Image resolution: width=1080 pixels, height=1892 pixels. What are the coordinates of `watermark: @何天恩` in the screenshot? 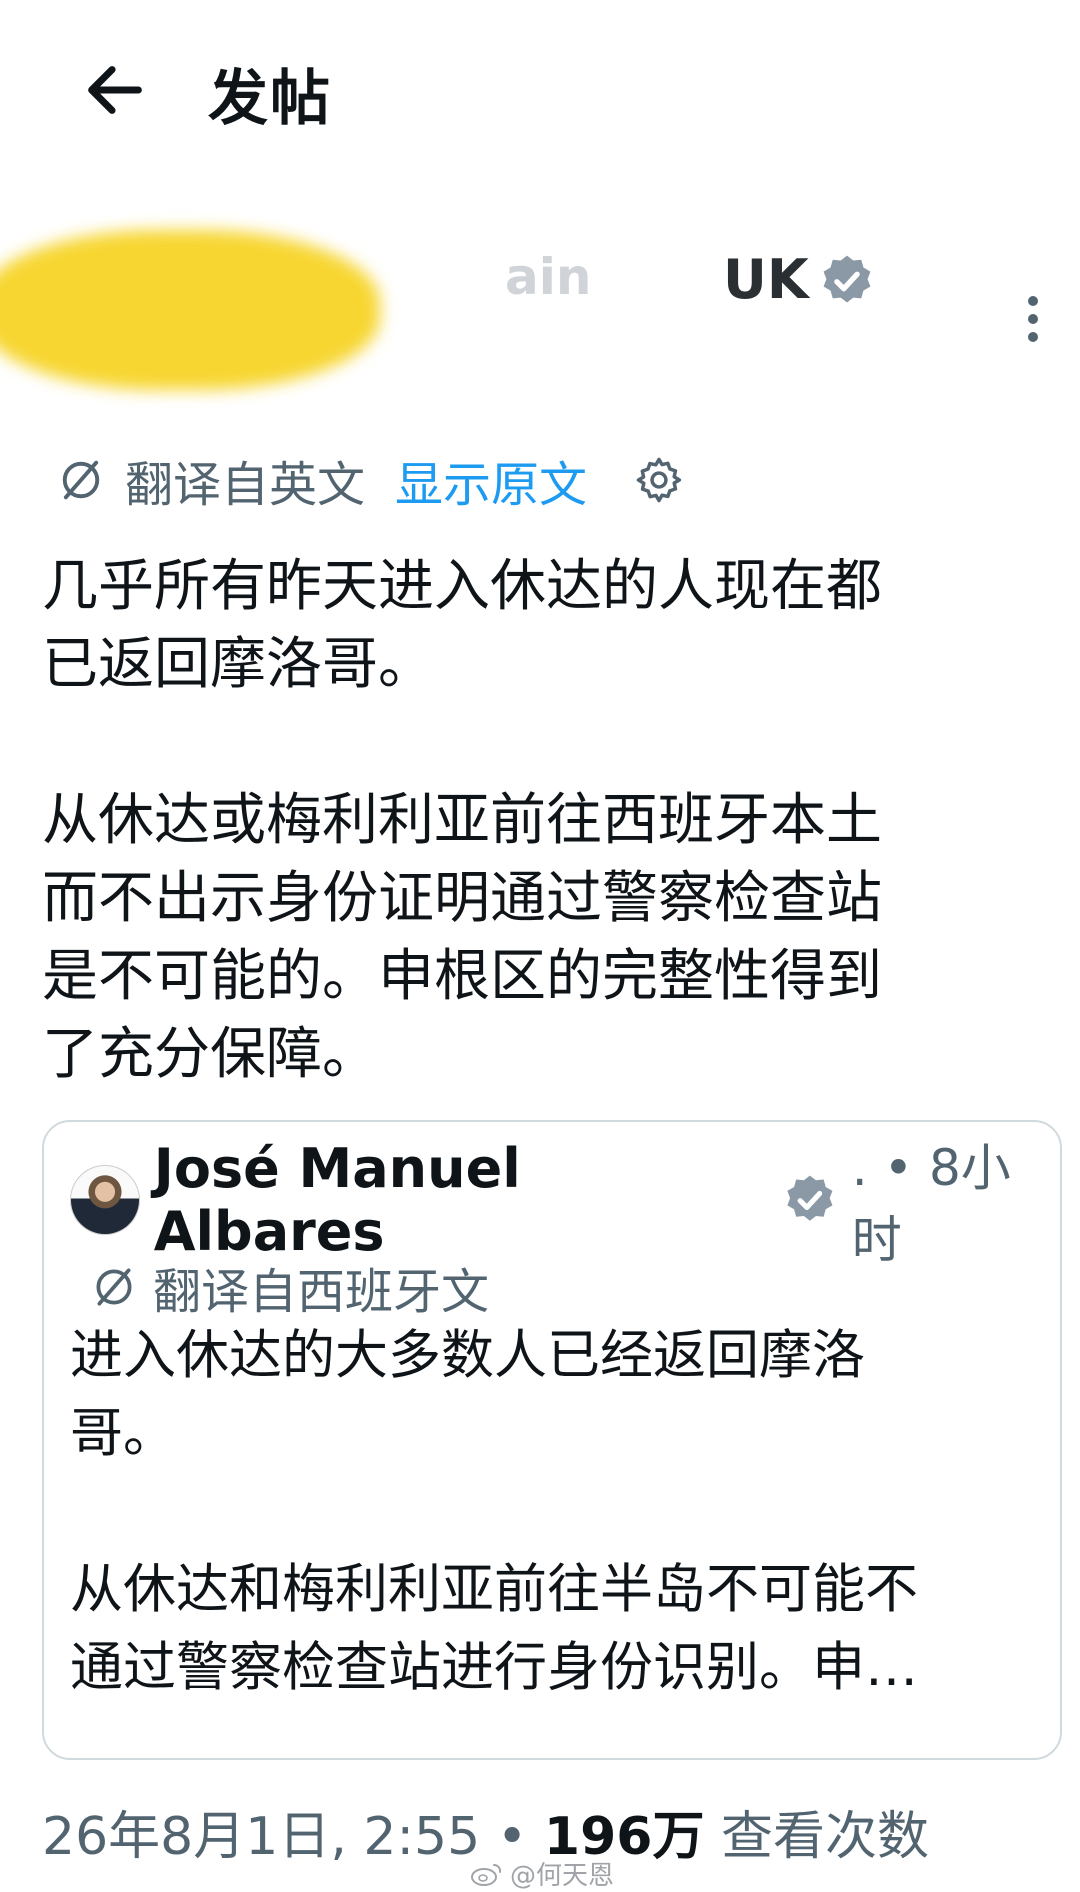 It's located at (542, 1873).